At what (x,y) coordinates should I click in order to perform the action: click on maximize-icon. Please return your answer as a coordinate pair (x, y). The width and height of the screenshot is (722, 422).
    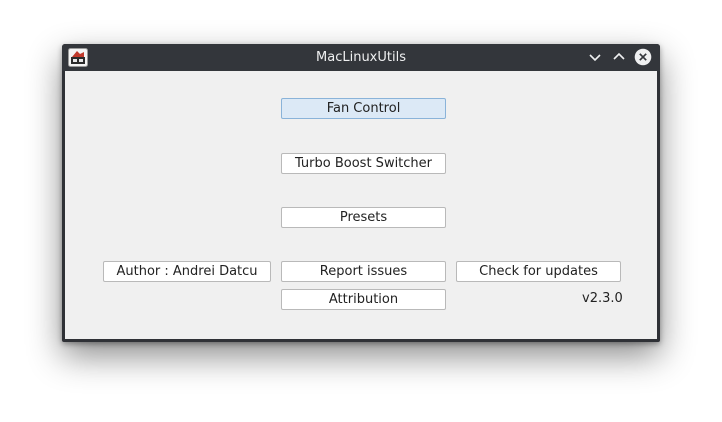
    Looking at the image, I should click on (619, 57).